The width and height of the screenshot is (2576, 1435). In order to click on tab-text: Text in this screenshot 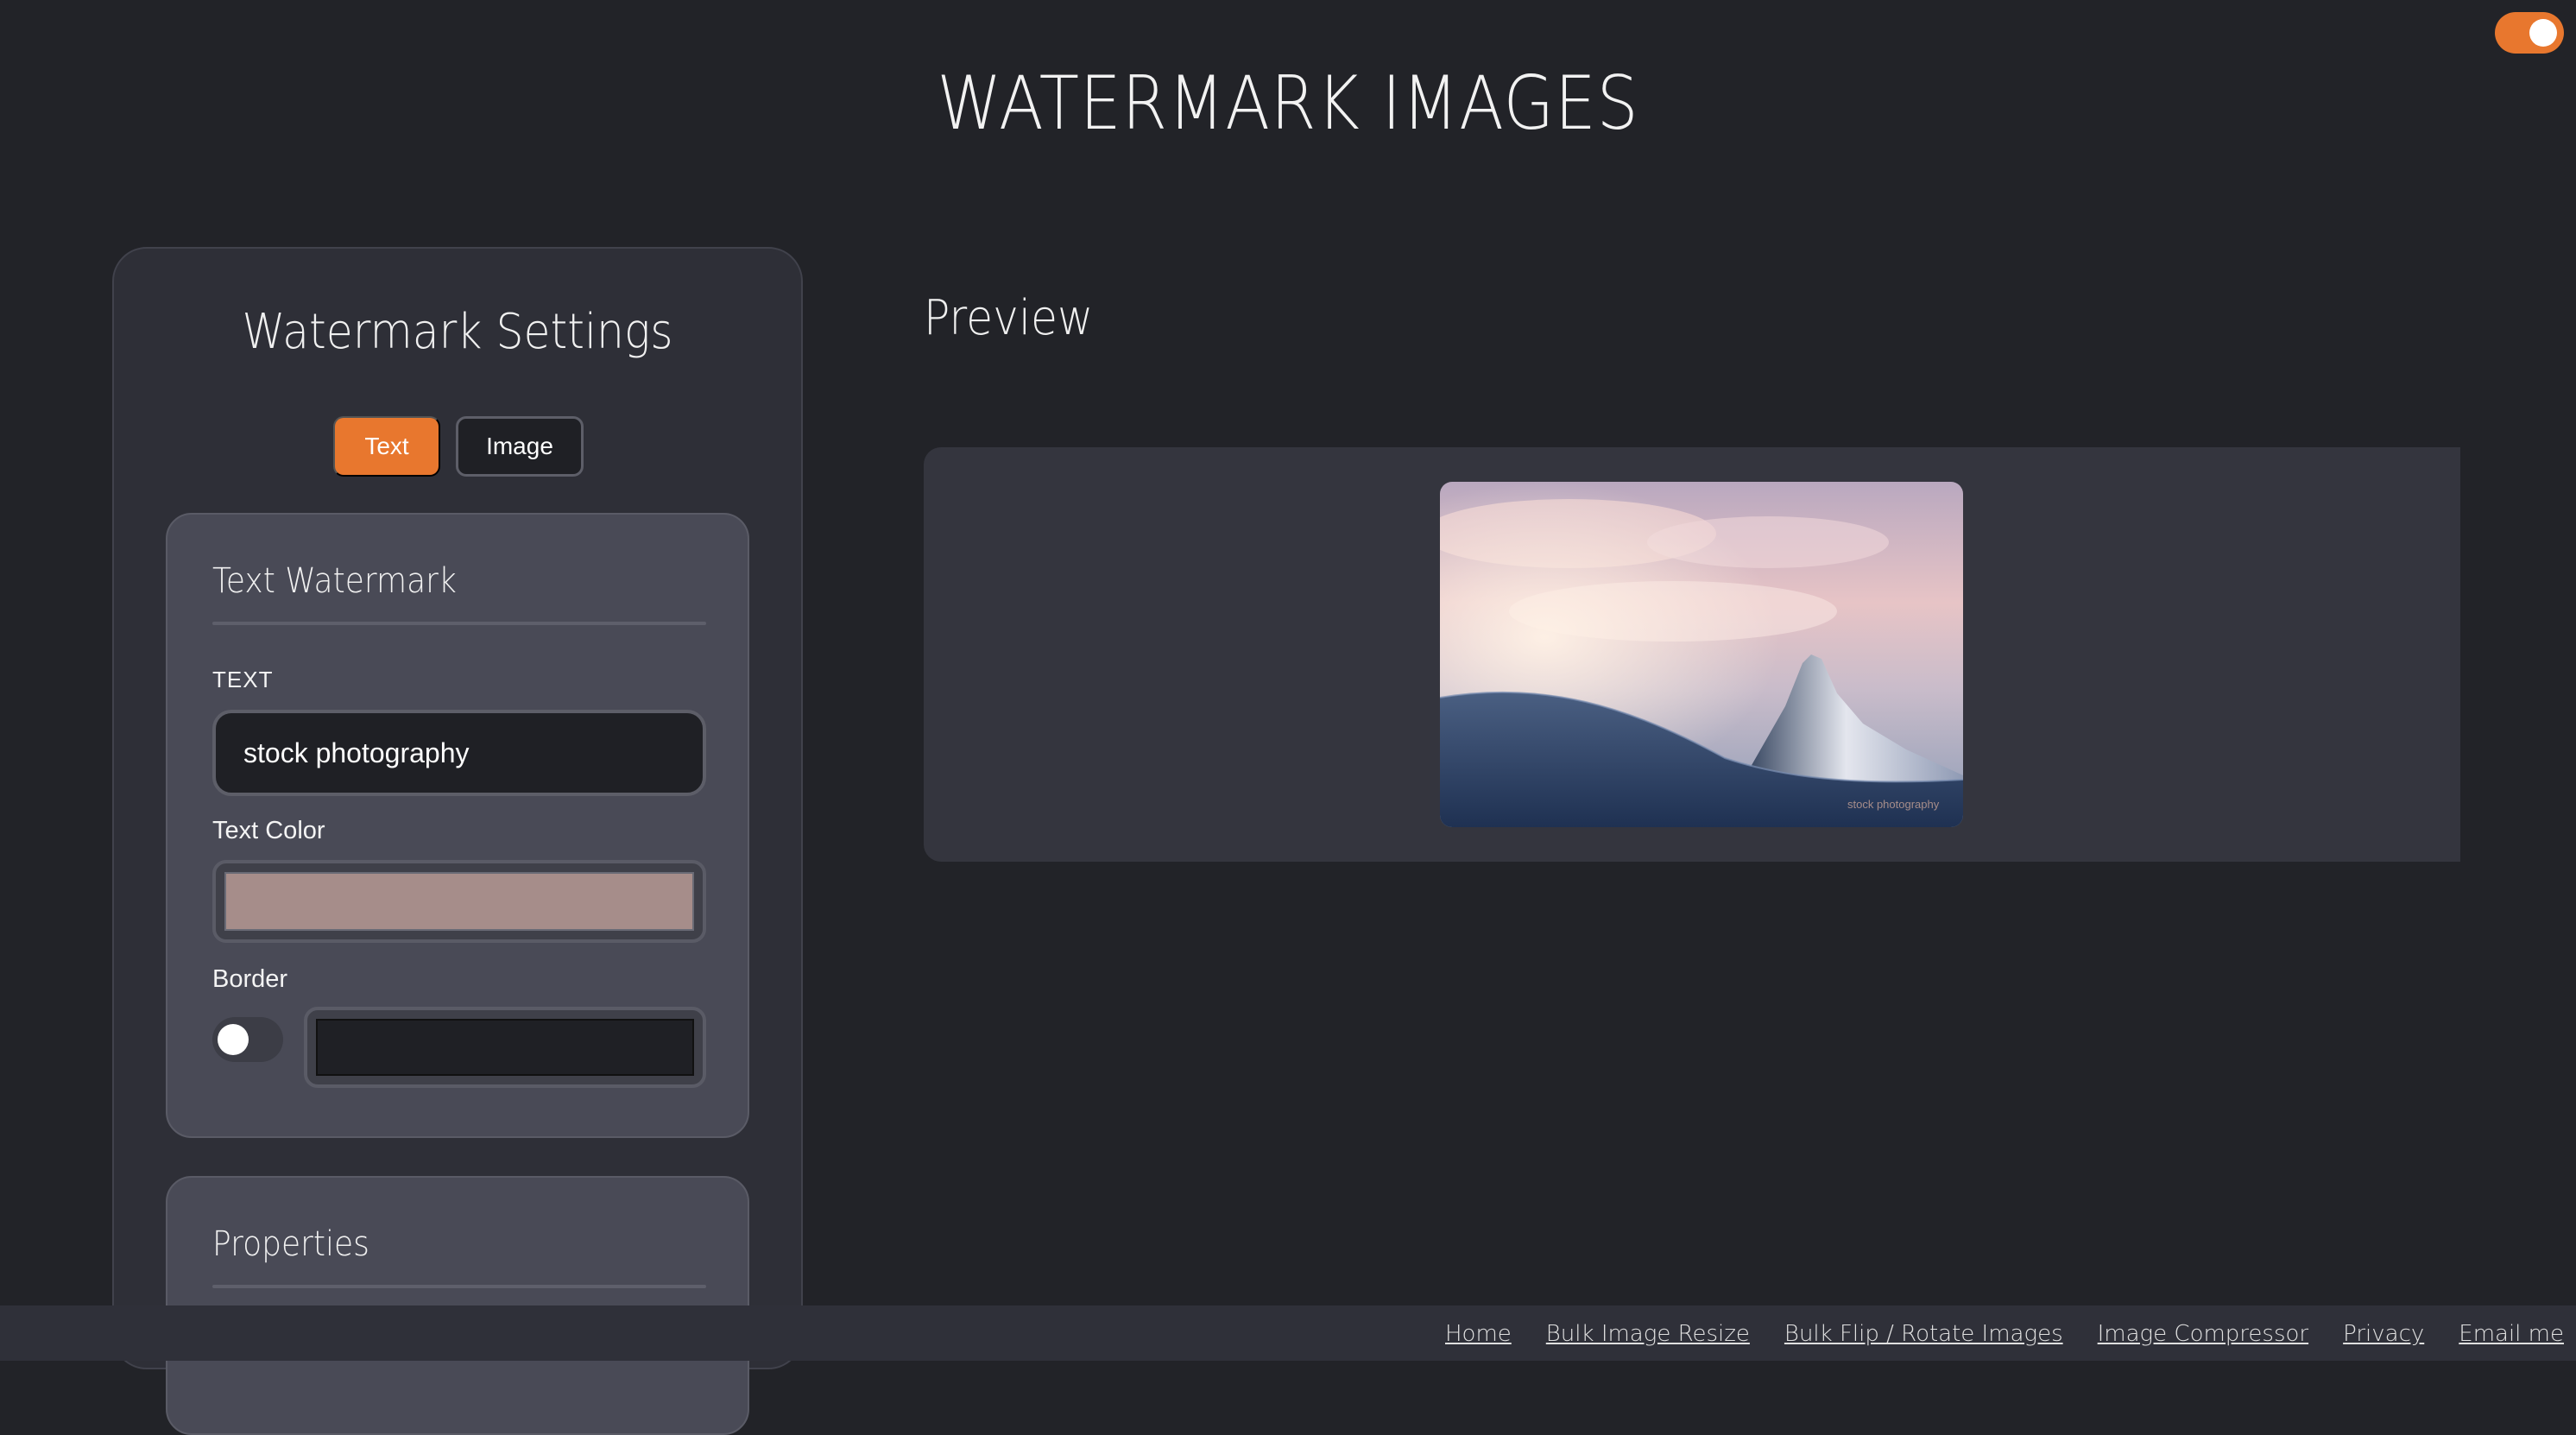, I will do `click(386, 447)`.